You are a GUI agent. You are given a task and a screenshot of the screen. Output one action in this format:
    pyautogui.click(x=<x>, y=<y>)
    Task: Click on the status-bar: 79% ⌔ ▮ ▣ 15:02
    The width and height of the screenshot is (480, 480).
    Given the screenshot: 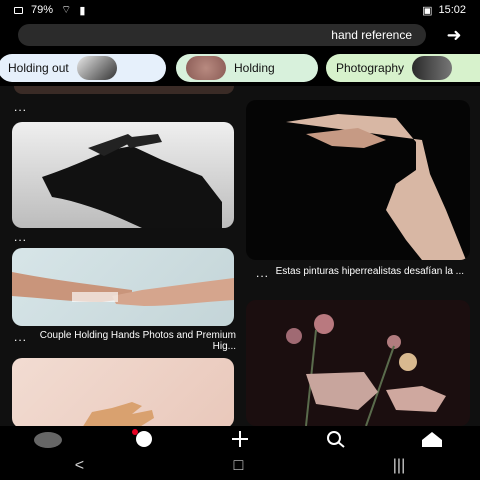 What is the action you would take?
    pyautogui.click(x=240, y=10)
    